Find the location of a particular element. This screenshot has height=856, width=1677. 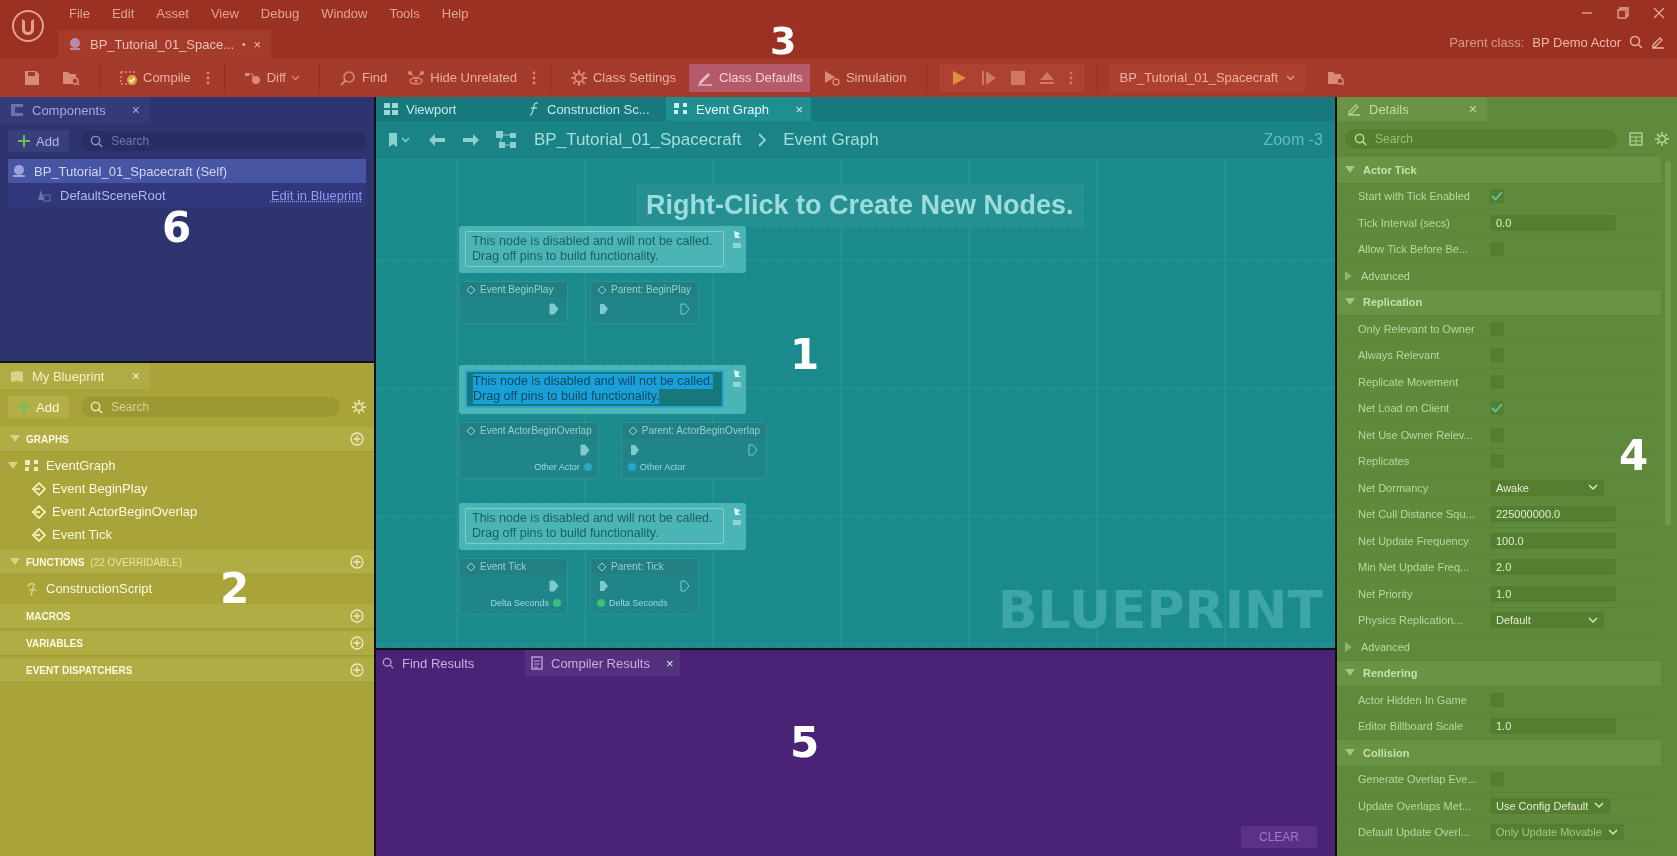

close-icon is located at coordinates (1659, 13).